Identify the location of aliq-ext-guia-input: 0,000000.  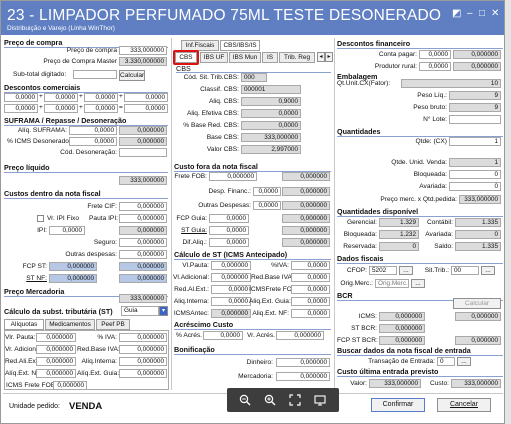
(143, 373).